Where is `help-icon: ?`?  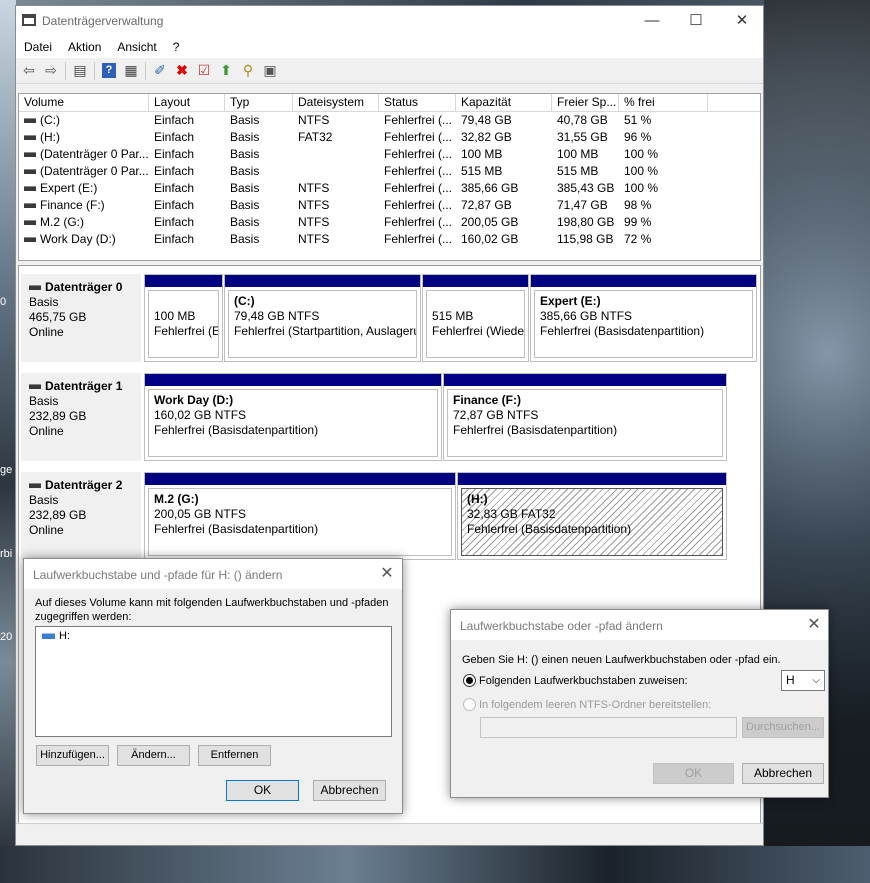
help-icon: ? is located at coordinates (109, 71).